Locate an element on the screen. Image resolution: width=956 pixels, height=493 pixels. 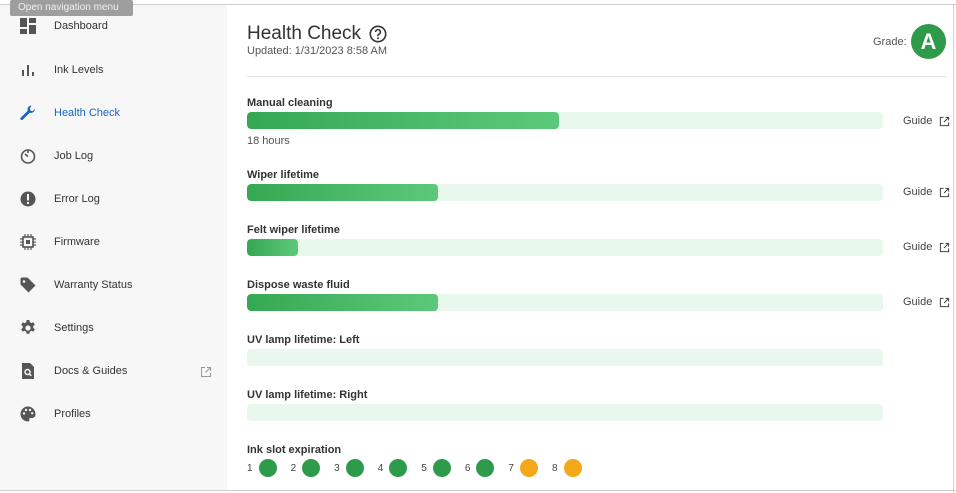
doc-search-icon is located at coordinates (28, 371).